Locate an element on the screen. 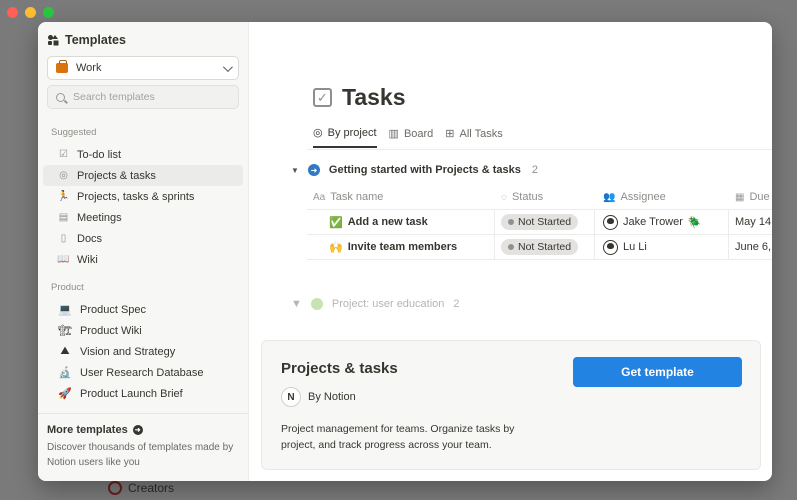 Image resolution: width=797 pixels, height=500 pixels. sidebar-item-todo-list: ☑ To-do list is located at coordinates (143, 154).